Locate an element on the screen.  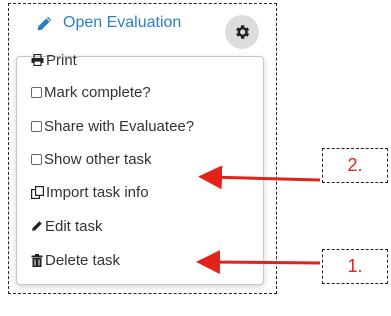
callout-1: 1. is located at coordinates (355, 266).